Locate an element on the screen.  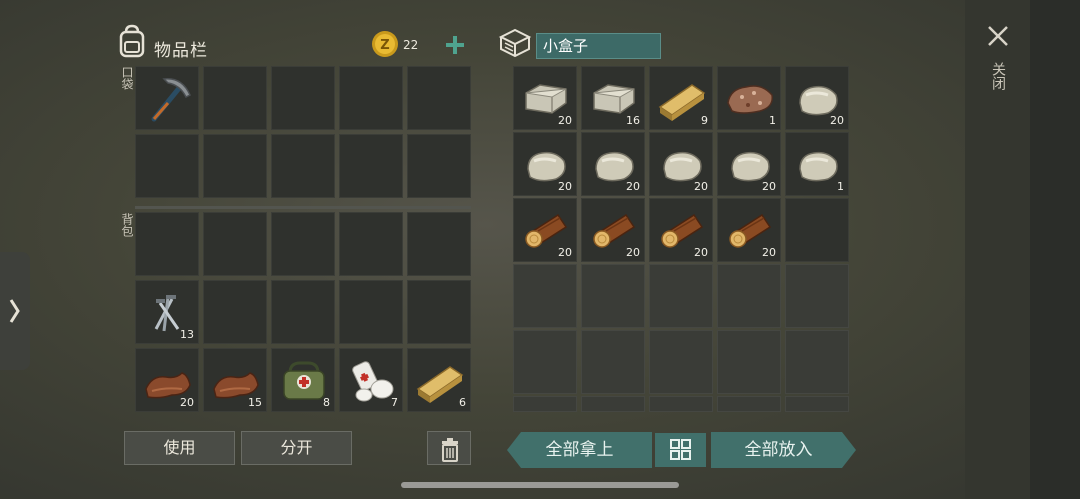
chevron-right-icon is located at coordinates (14, 311).